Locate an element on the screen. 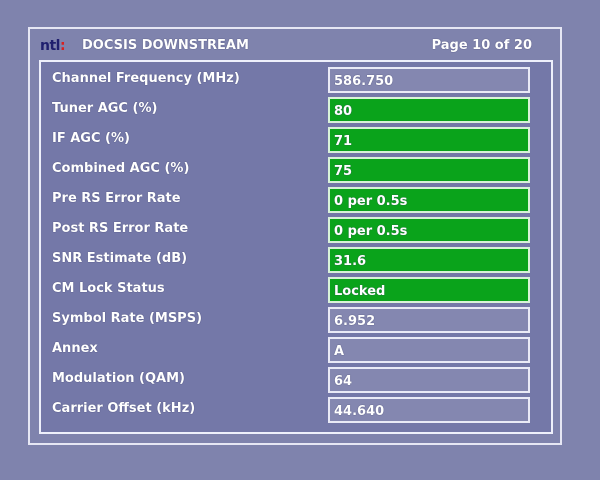 The width and height of the screenshot is (600, 480). row-label: SNR Estimate (dB) is located at coordinates (120, 258).